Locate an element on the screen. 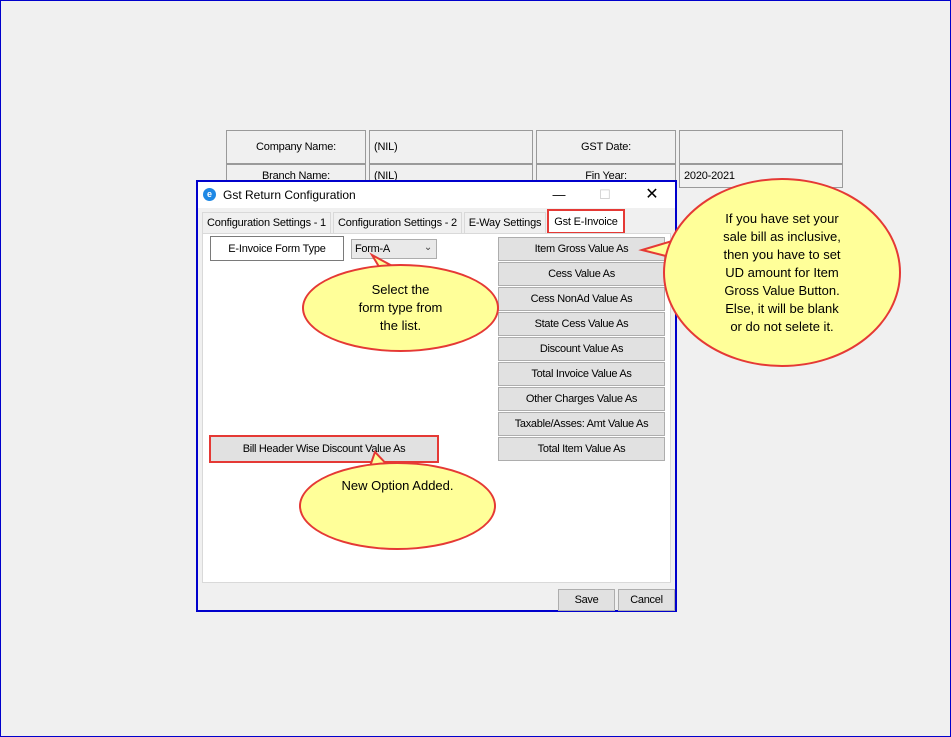 This screenshot has width=951, height=737. form-type-callout: Select the form type from the list. is located at coordinates (400, 308).